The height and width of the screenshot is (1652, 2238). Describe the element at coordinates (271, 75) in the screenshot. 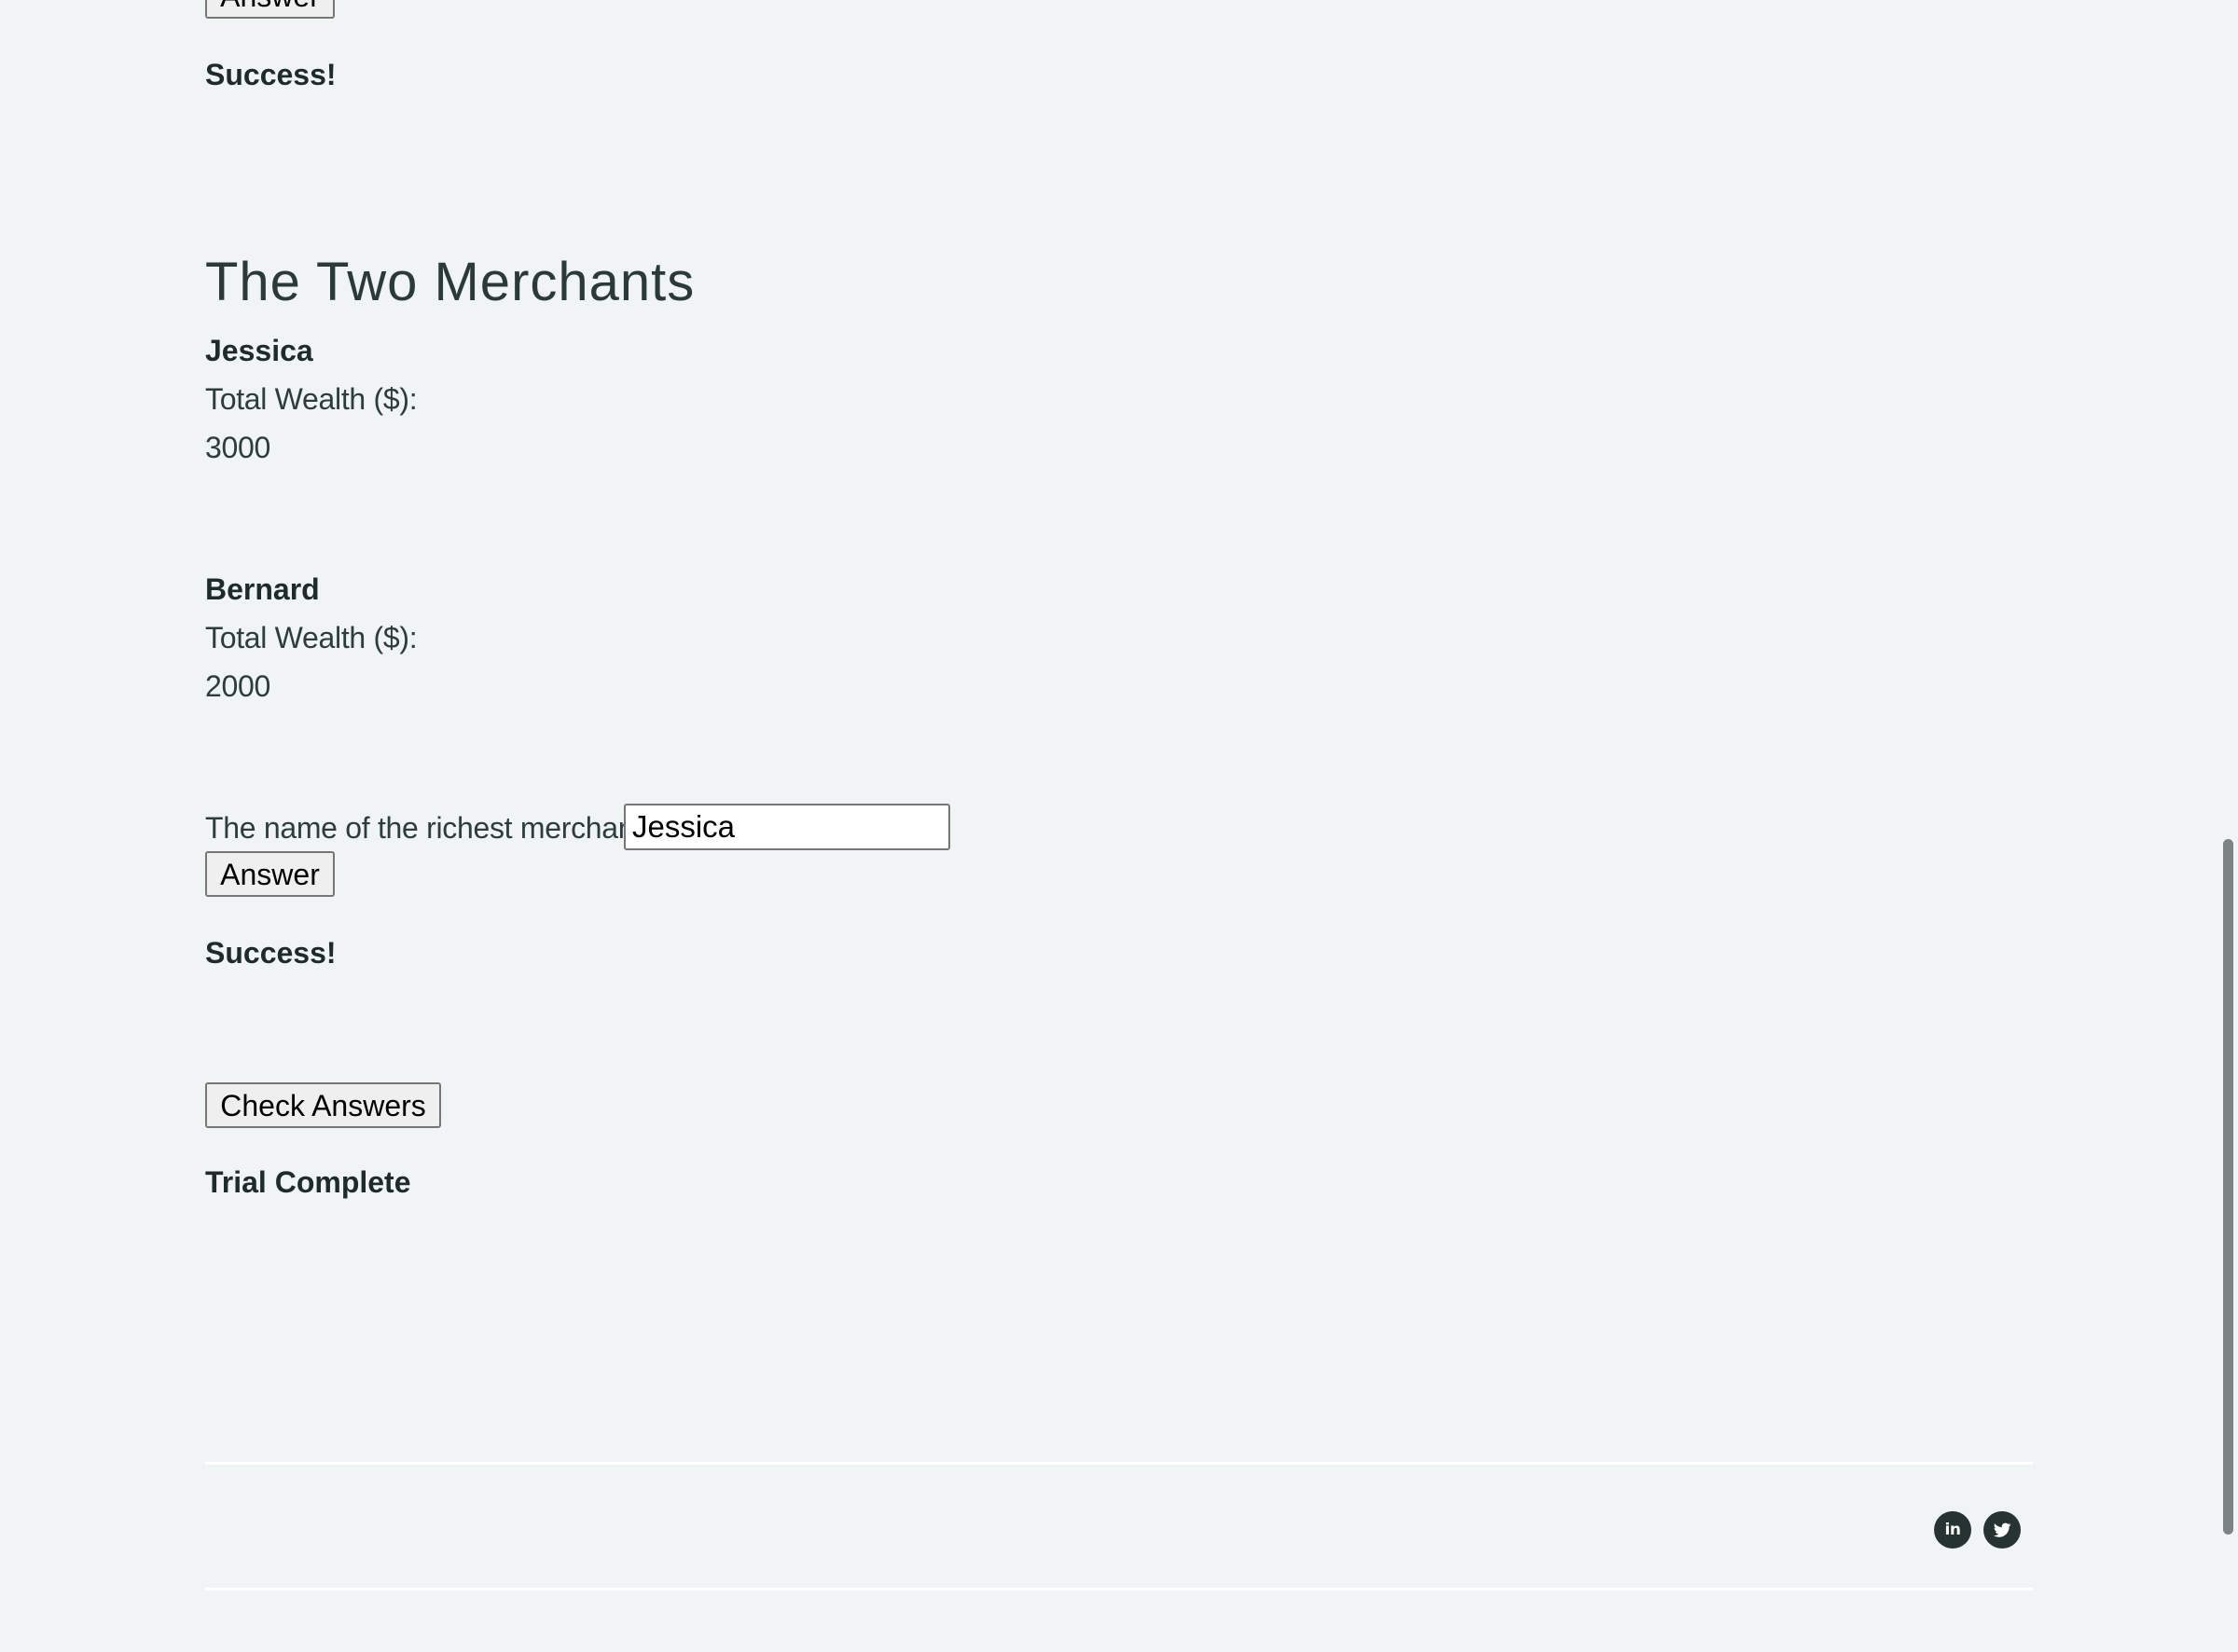

I see `previous-result-text: Success!` at that location.